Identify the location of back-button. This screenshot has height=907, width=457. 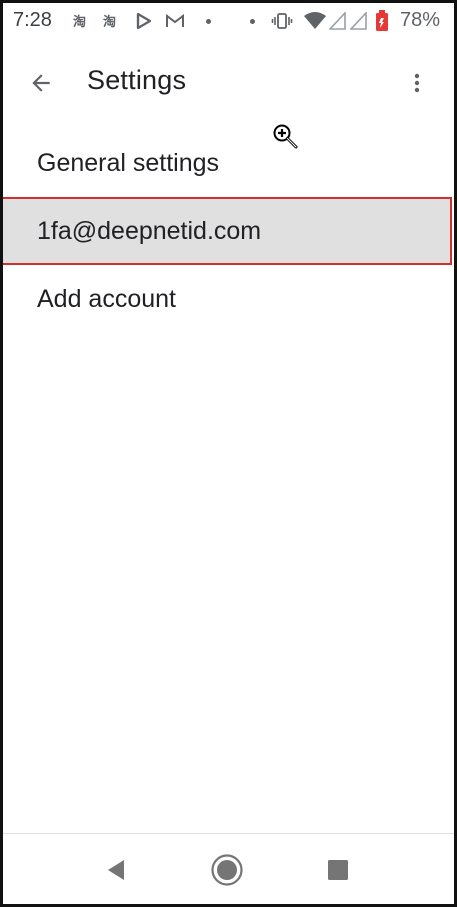
(41, 83).